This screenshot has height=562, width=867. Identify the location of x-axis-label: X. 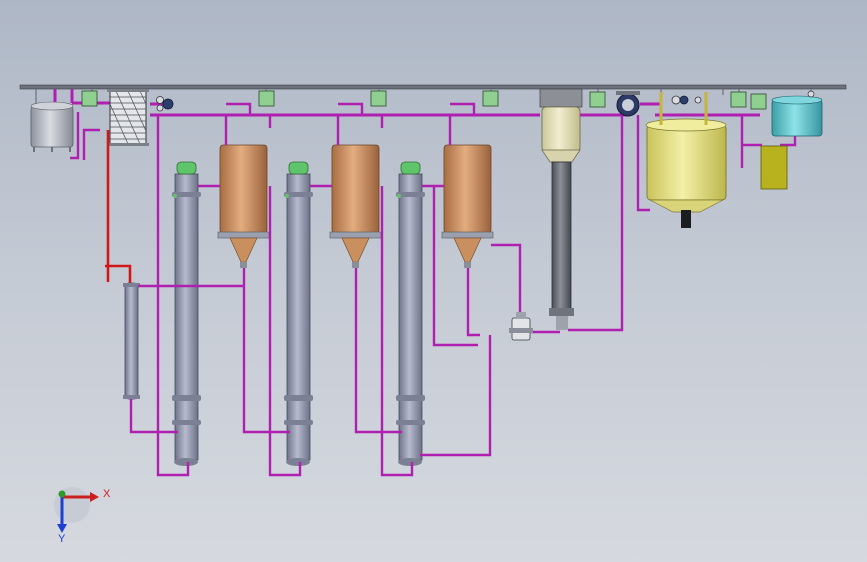
(107, 494).